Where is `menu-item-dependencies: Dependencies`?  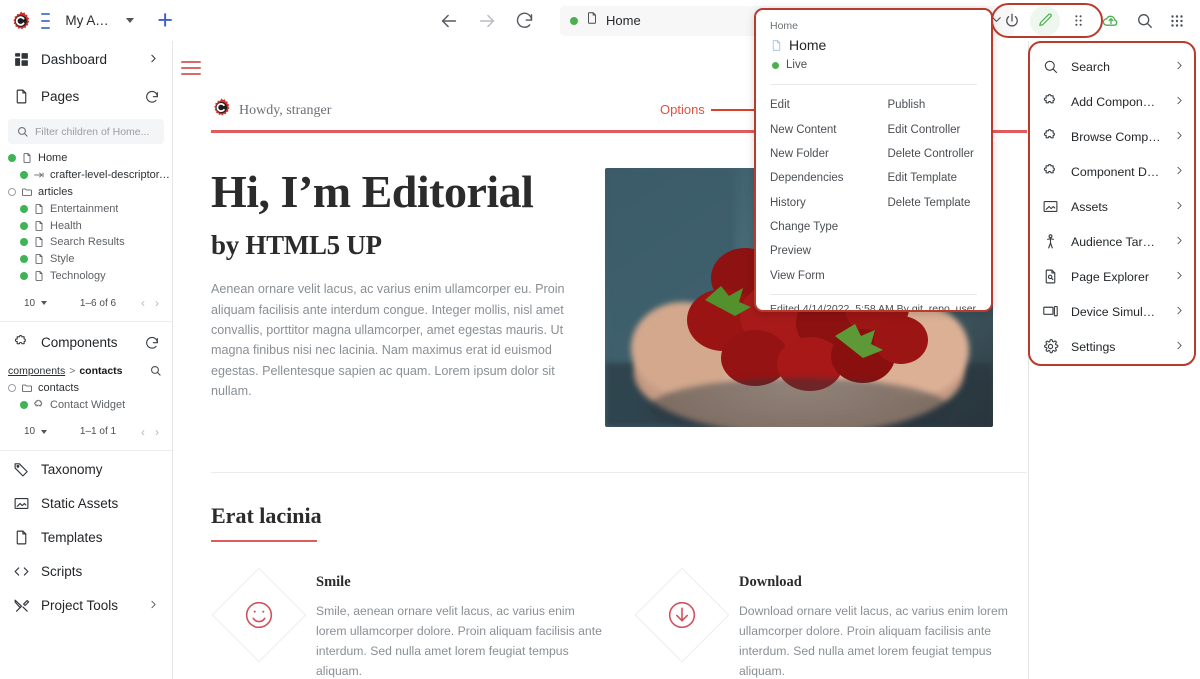 menu-item-dependencies: Dependencies is located at coordinates (815, 178).